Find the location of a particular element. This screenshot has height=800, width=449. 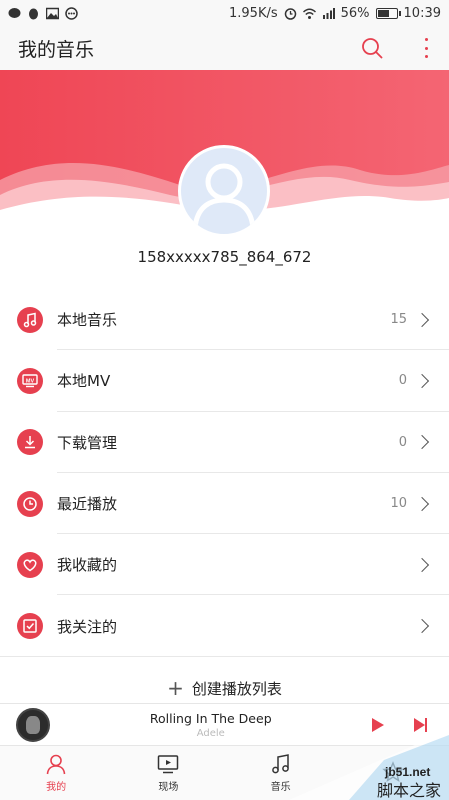

page-title: 我的音乐 is located at coordinates (56, 49).